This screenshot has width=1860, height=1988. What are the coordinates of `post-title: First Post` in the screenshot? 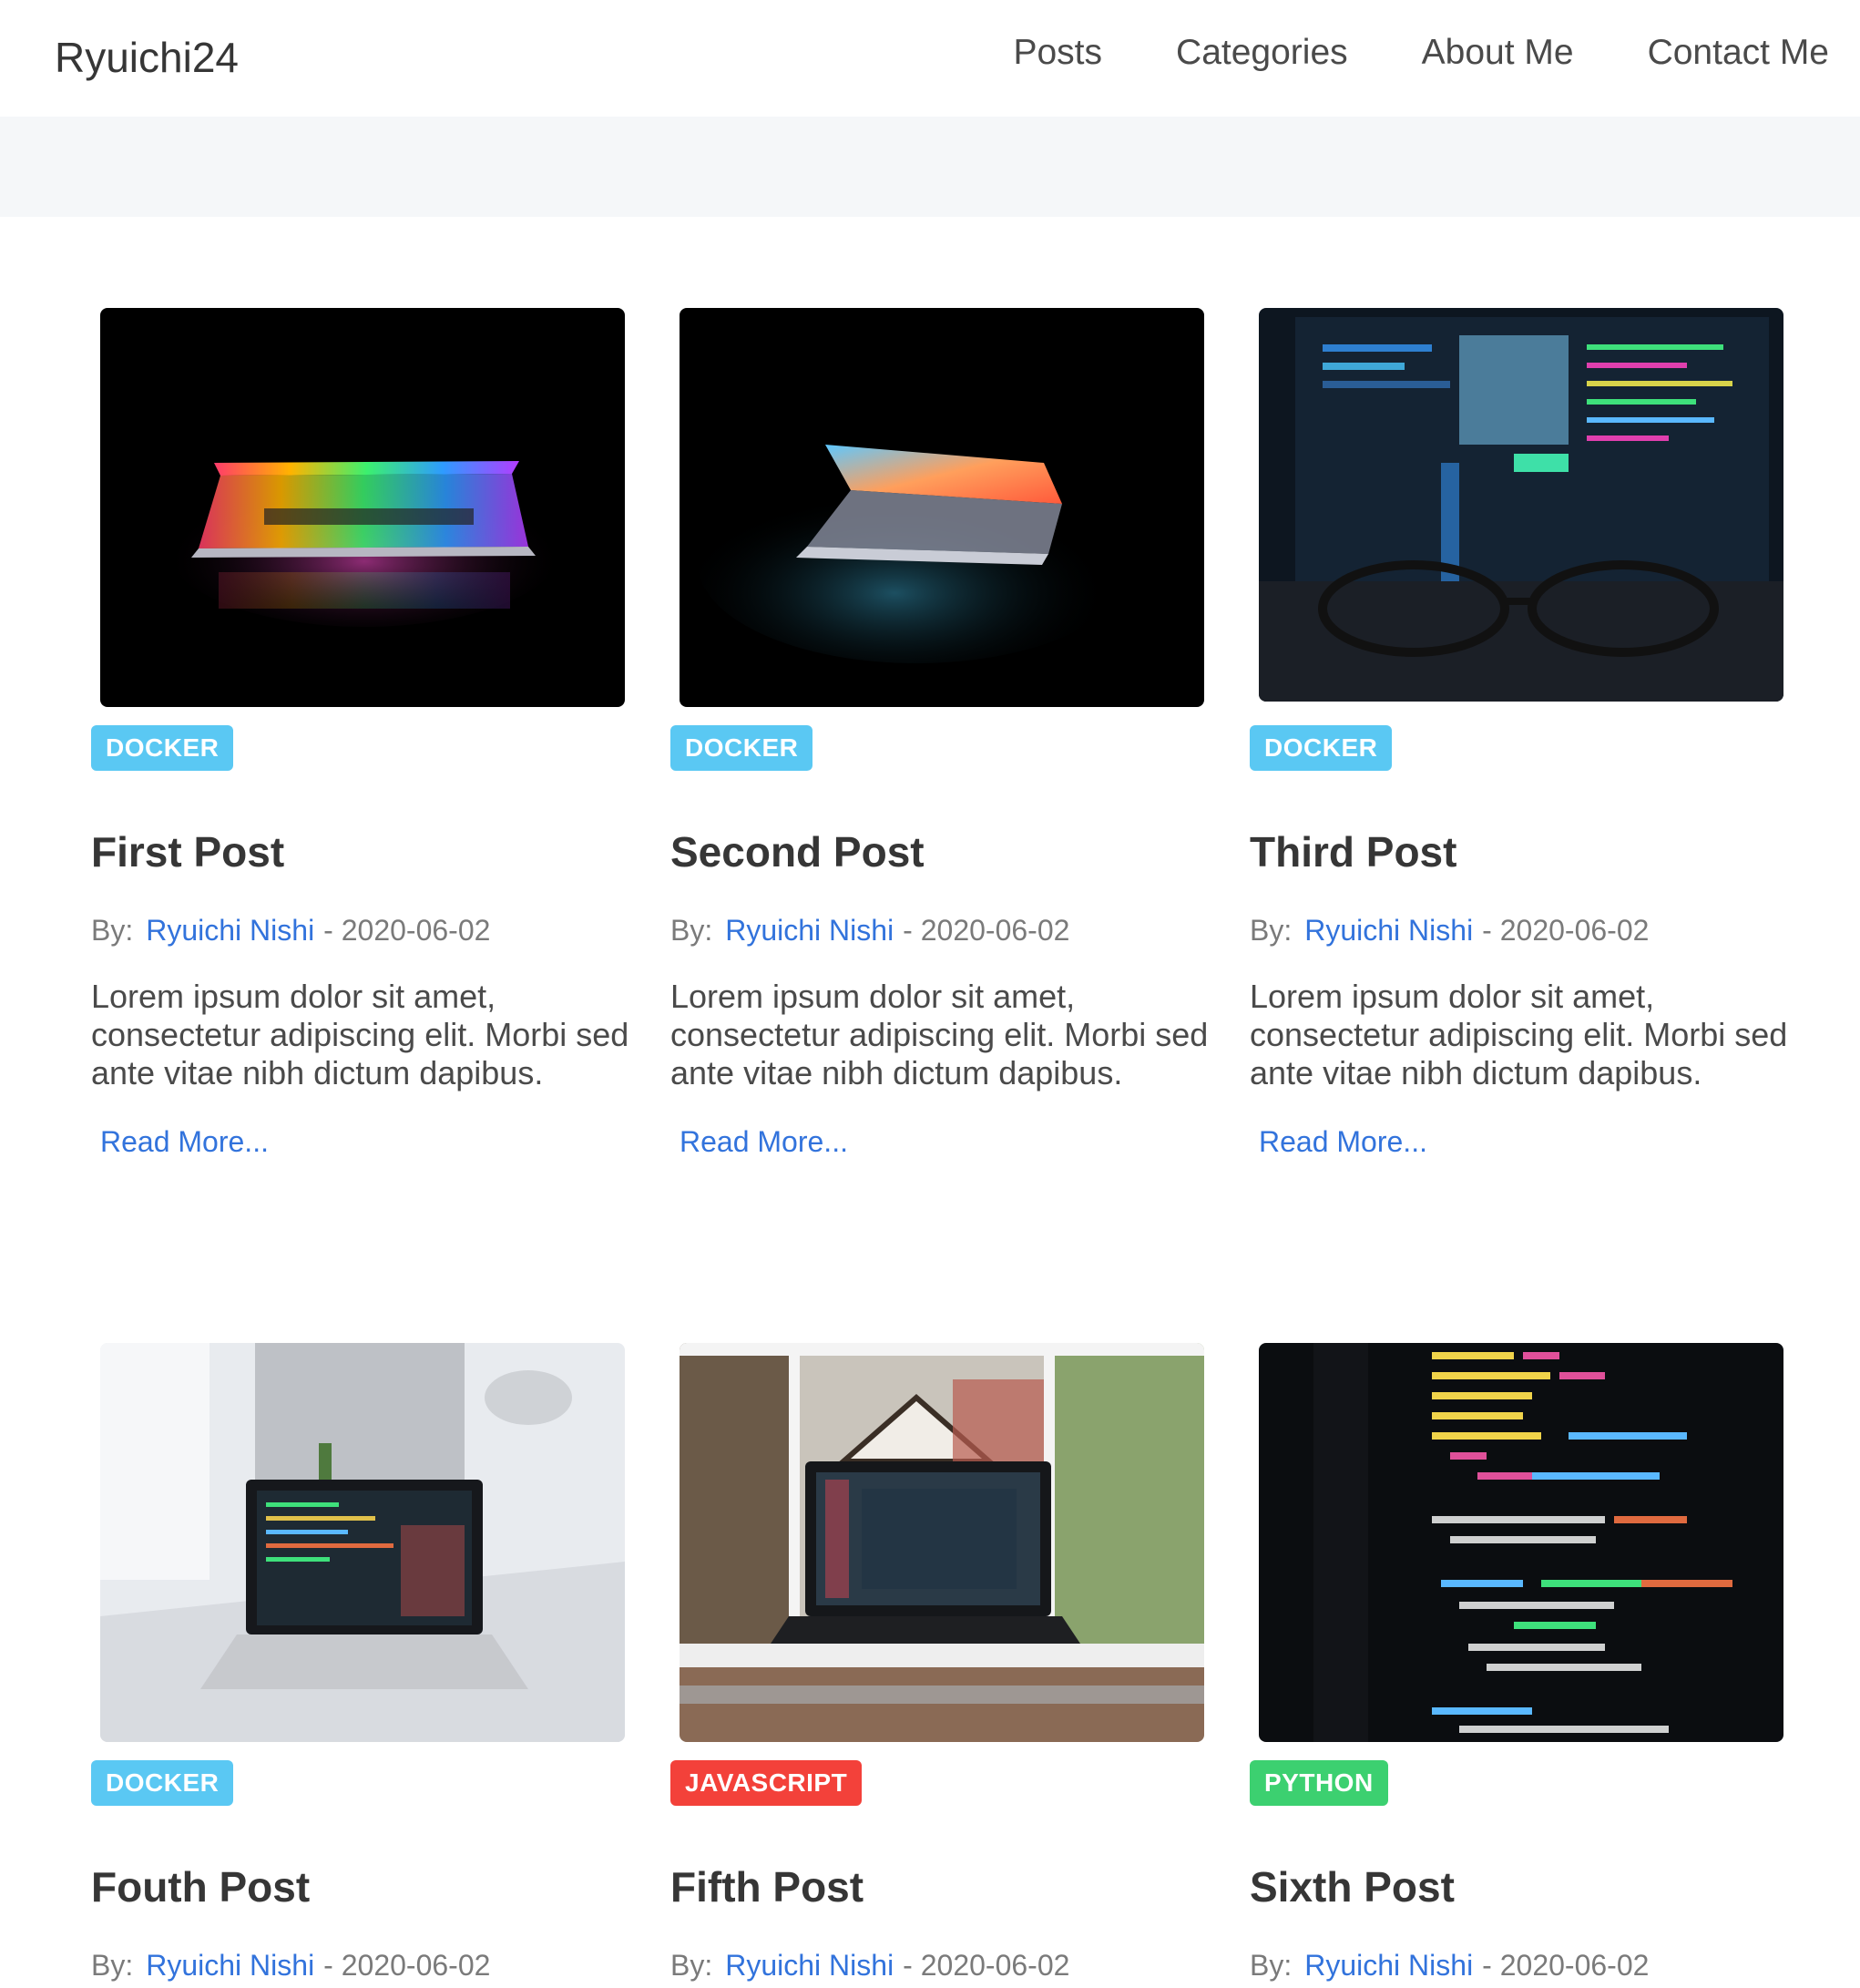 It's located at (187, 851).